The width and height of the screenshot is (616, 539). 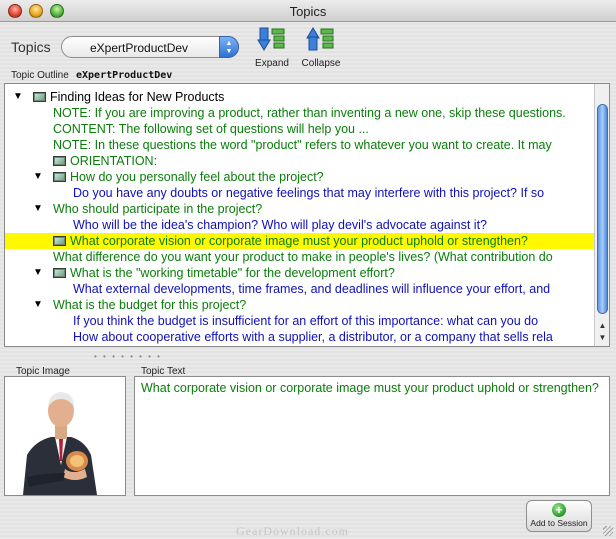 What do you see at coordinates (271, 39) in the screenshot?
I see `expand-icon` at bounding box center [271, 39].